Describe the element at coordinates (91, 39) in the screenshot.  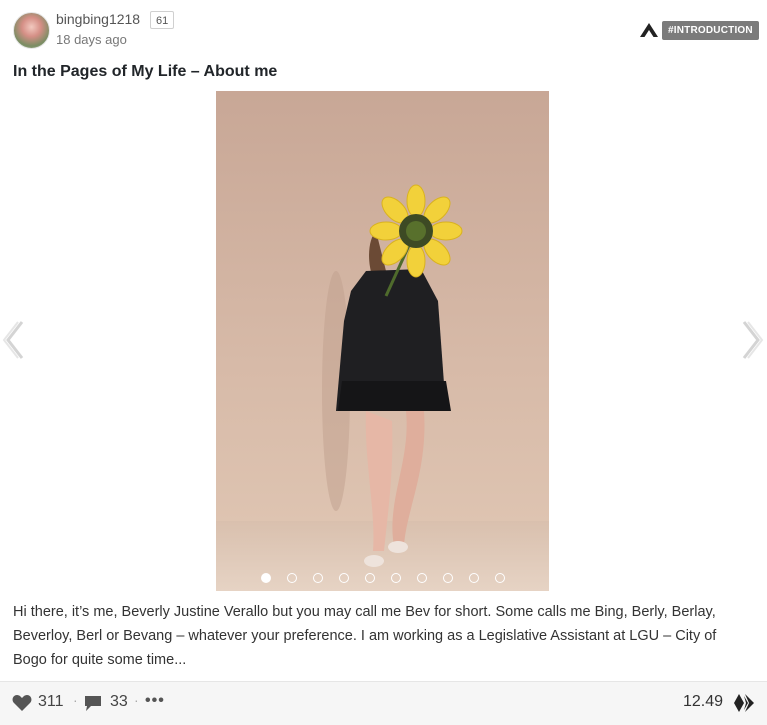
I see `post-timestamp: 18 days ago` at that location.